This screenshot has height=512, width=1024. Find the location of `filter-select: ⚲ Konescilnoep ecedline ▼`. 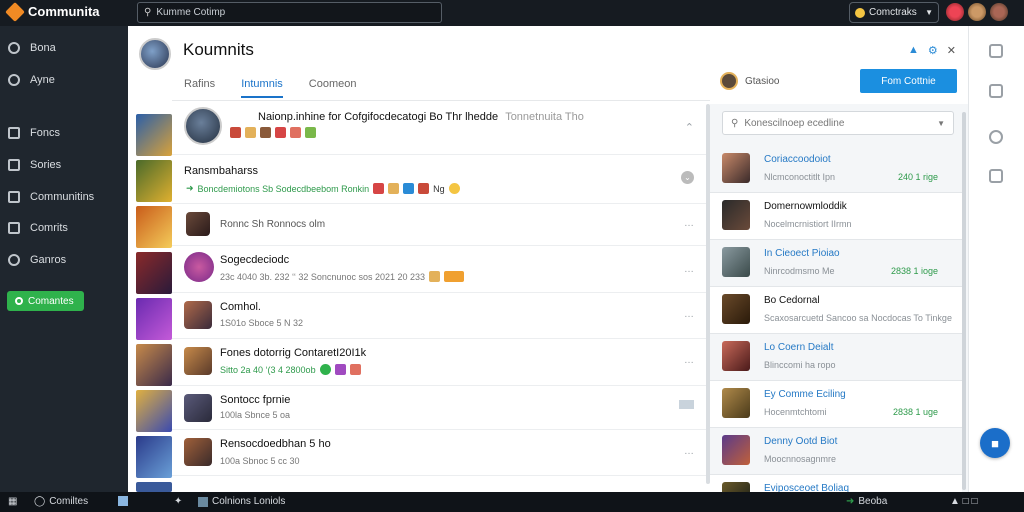

filter-select: ⚲ Konescilnoep ecedline ▼ is located at coordinates (838, 123).